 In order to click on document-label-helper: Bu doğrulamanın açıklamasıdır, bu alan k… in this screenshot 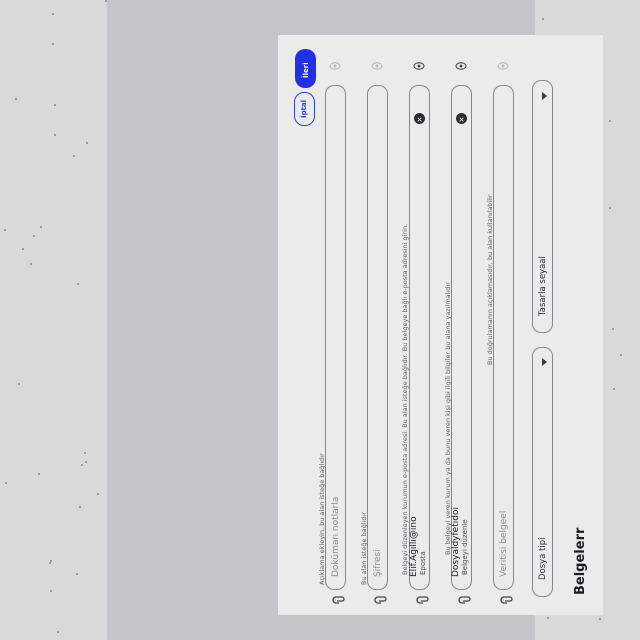, I will do `click(490, 279)`.